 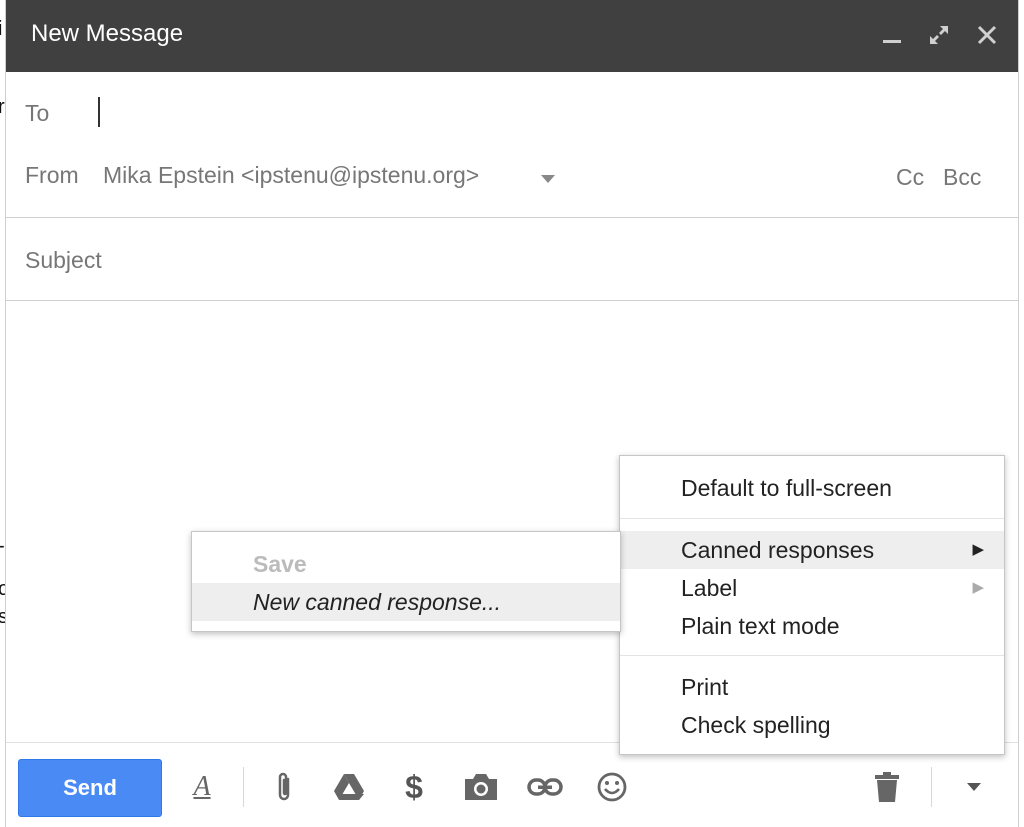 What do you see at coordinates (107, 33) in the screenshot?
I see `compose-title: New Message` at bounding box center [107, 33].